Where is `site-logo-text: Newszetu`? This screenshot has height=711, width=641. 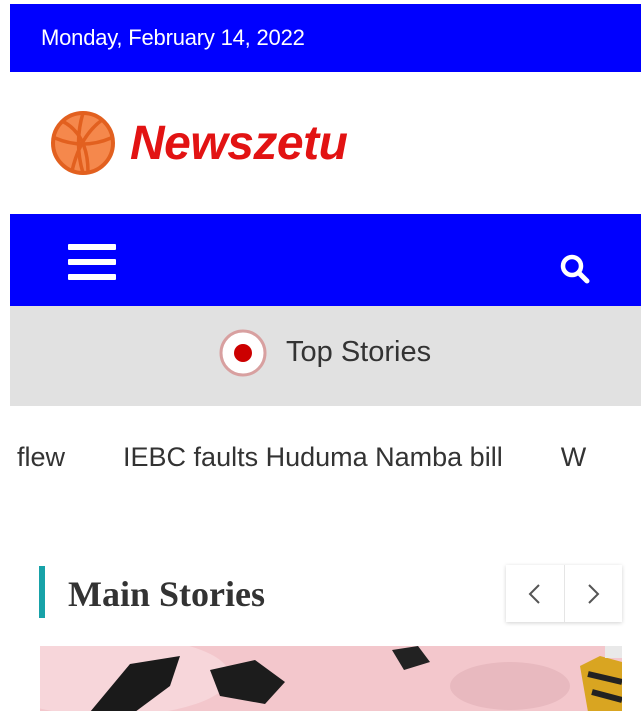
site-logo-text: Newszetu is located at coordinates (239, 143).